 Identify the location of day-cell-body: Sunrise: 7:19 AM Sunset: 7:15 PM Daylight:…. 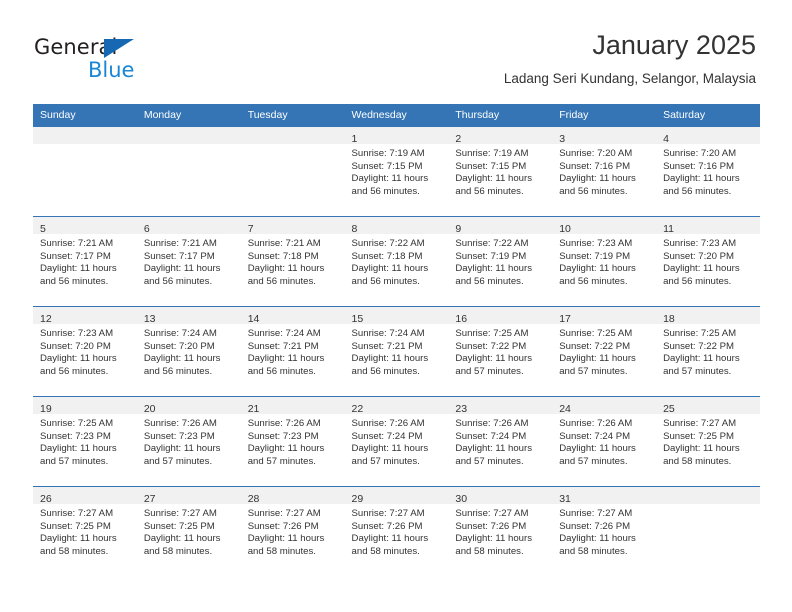
(397, 171).